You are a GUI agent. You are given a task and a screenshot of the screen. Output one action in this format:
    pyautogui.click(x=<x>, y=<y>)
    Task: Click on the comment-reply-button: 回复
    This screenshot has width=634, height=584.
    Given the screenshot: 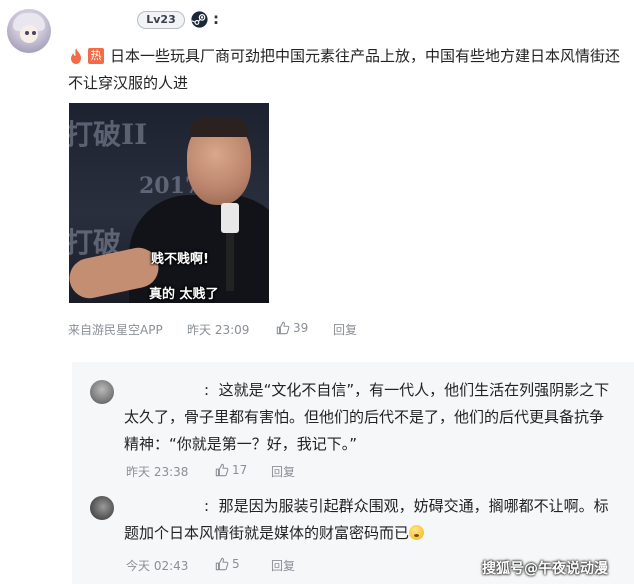 What is the action you would take?
    pyautogui.click(x=345, y=329)
    